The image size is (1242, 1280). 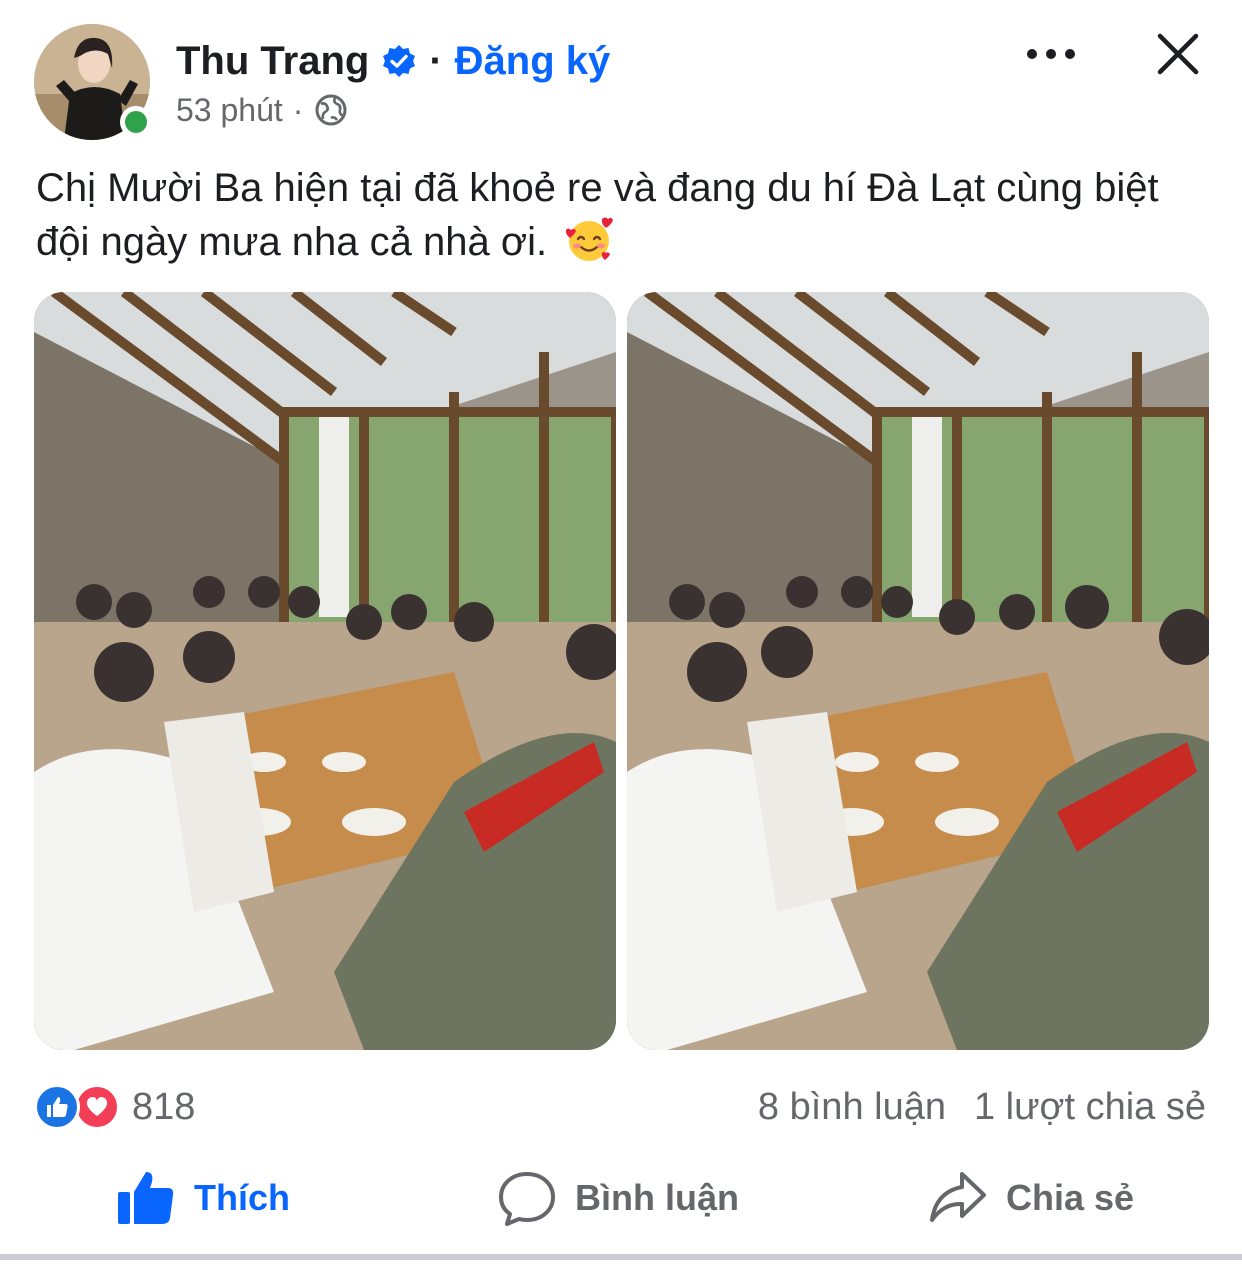 I want to click on share-count: 1 lượt chia sẻ, so click(x=1090, y=1107).